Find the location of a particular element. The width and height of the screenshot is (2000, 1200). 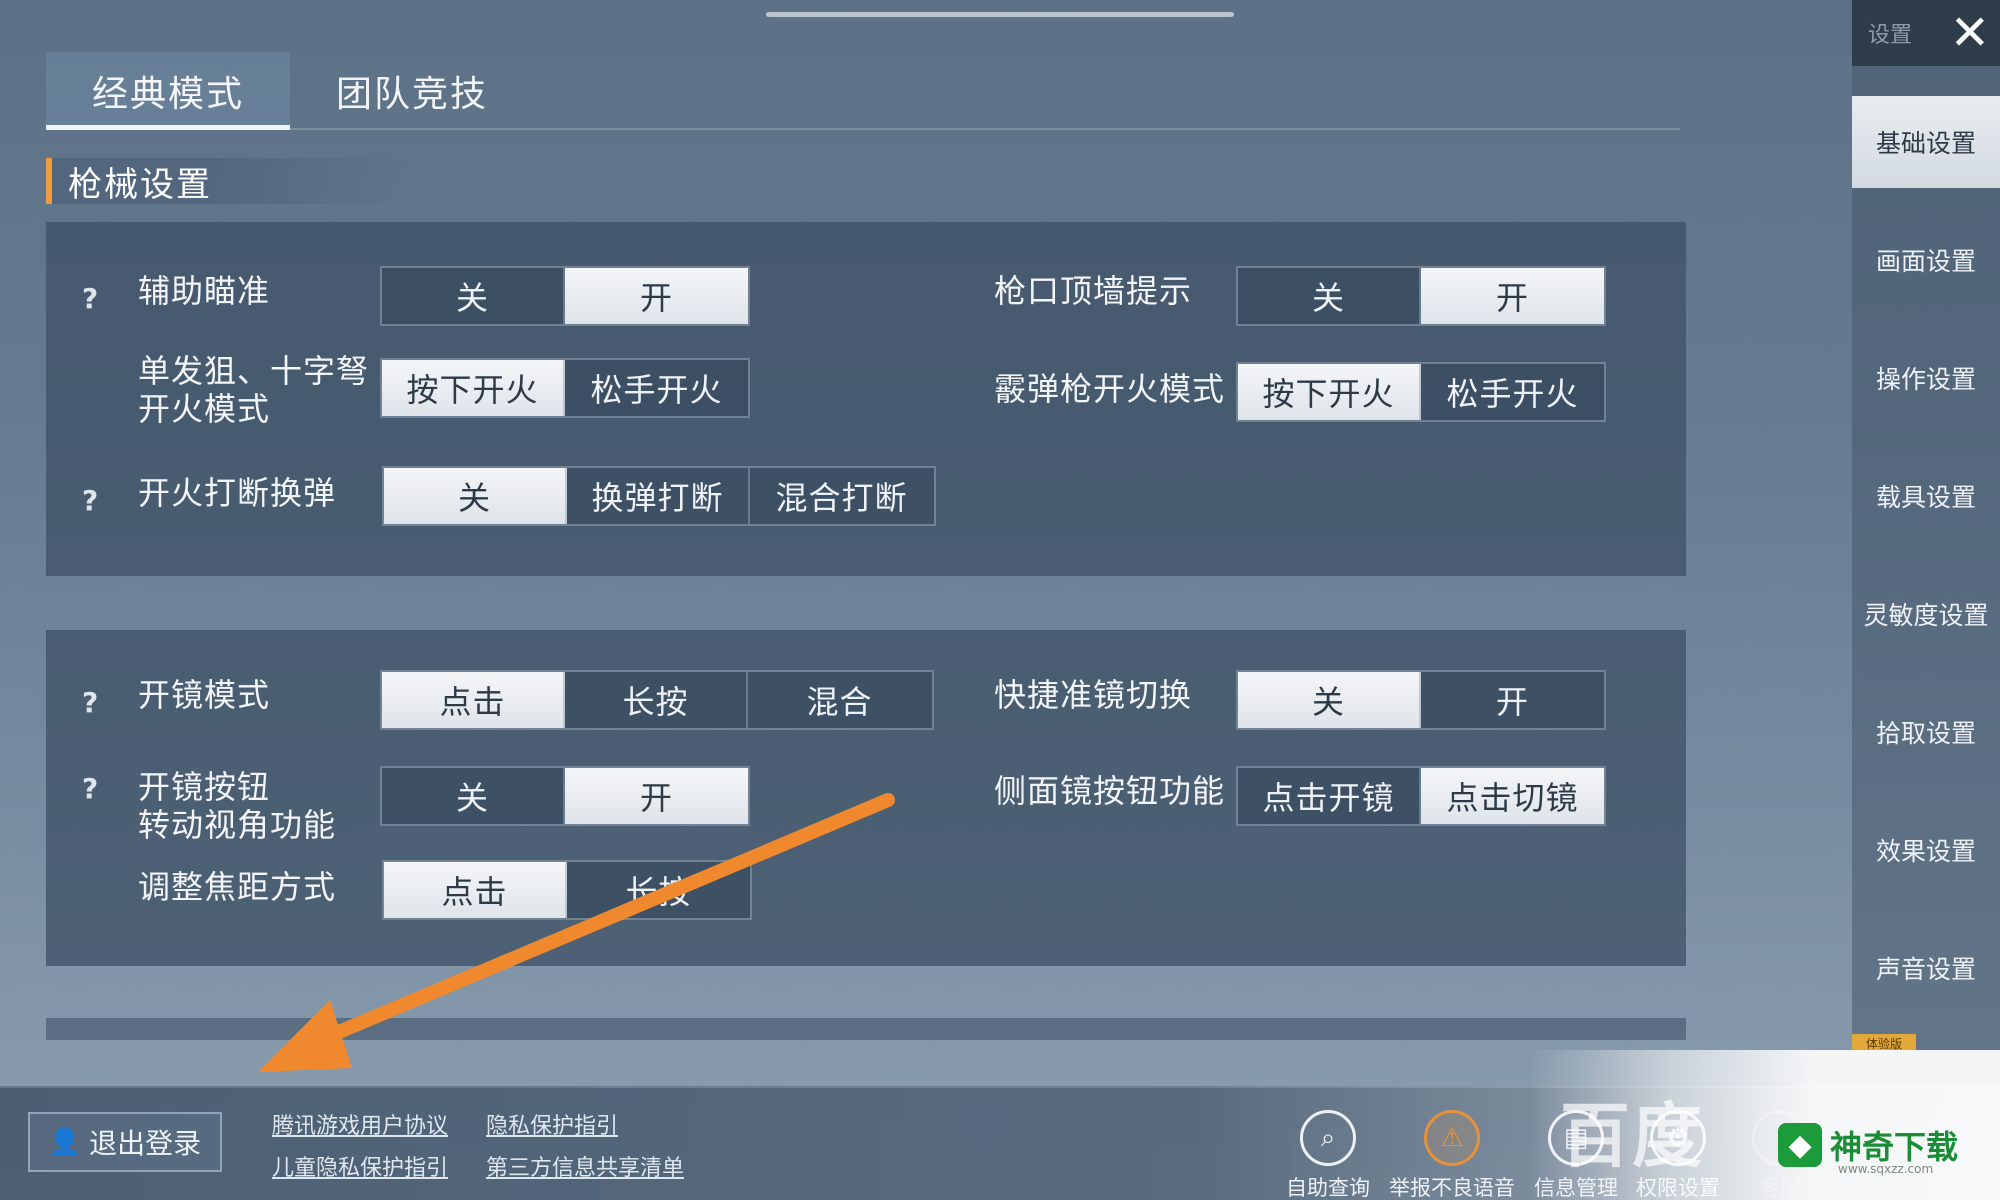

link-child-privacy: 儿童隐私保护指引 is located at coordinates (360, 1166).